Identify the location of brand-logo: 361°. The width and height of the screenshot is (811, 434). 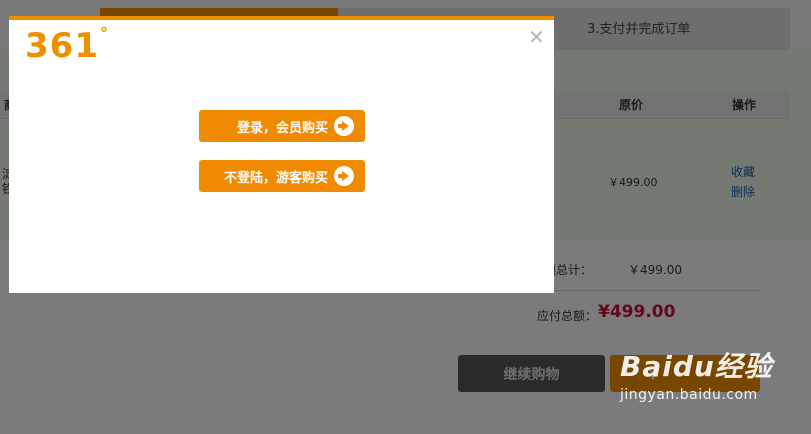
(67, 45).